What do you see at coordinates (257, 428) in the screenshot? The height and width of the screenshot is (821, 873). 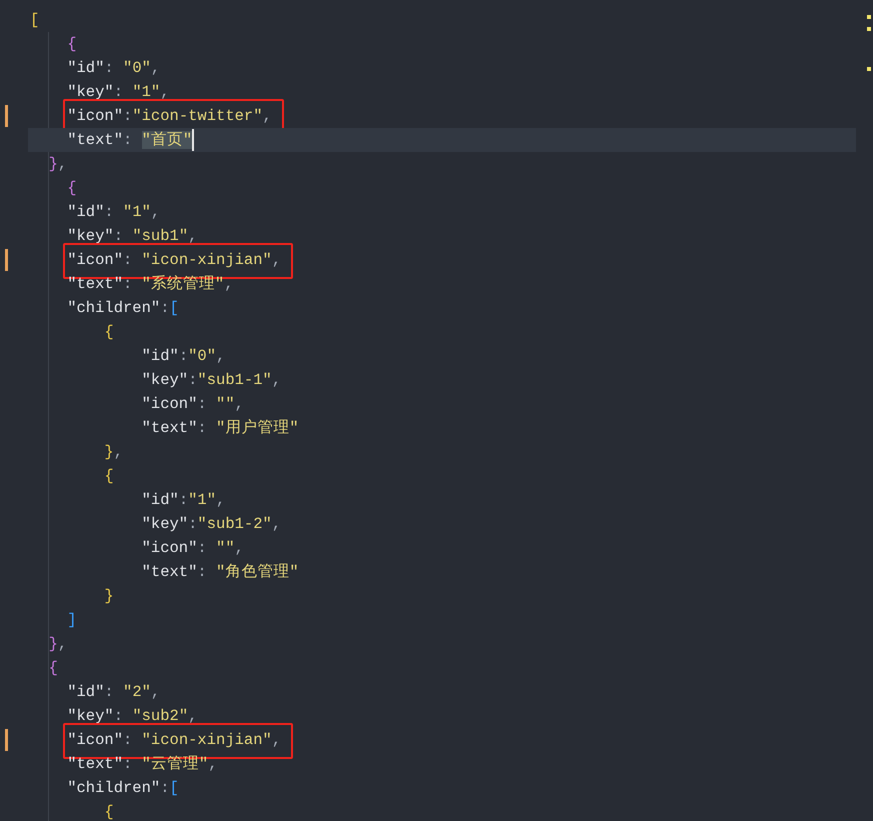 I see `string-value: "用户管理"` at bounding box center [257, 428].